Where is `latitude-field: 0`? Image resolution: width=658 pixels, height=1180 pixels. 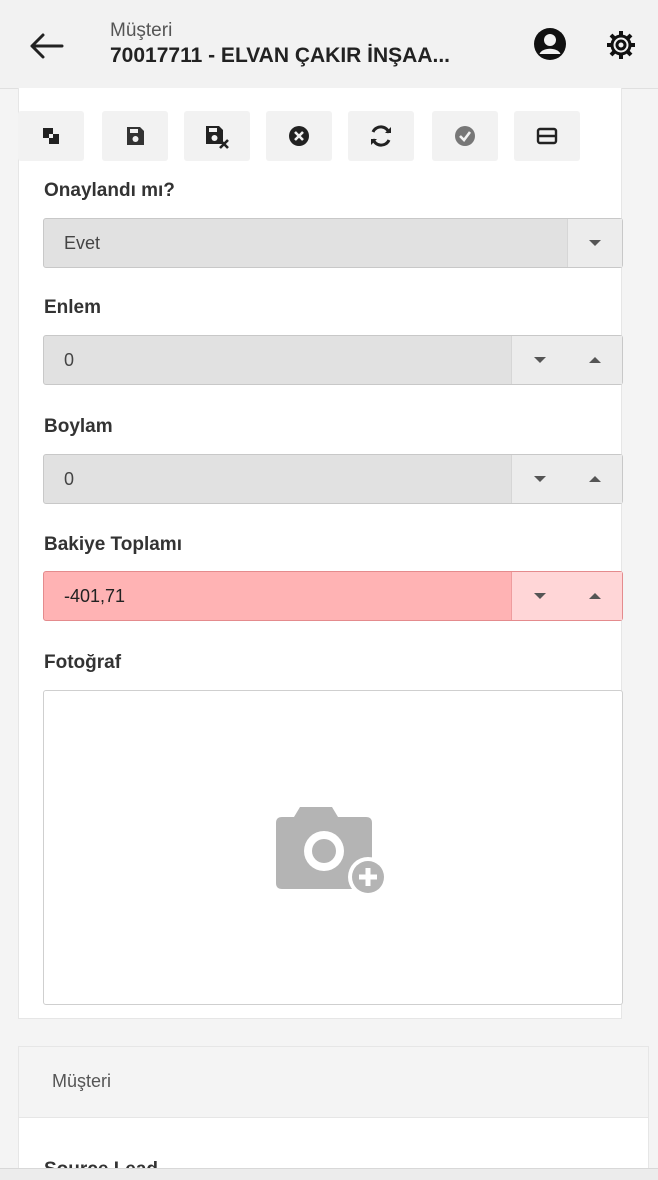
latitude-field: 0 is located at coordinates (333, 360).